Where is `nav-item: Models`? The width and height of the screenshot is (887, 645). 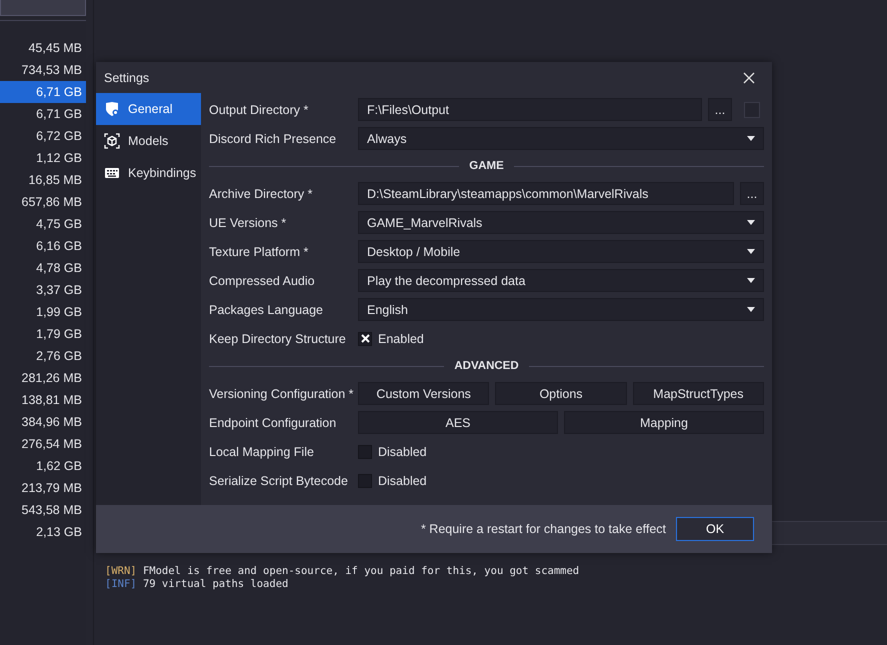 nav-item: Models is located at coordinates (148, 141).